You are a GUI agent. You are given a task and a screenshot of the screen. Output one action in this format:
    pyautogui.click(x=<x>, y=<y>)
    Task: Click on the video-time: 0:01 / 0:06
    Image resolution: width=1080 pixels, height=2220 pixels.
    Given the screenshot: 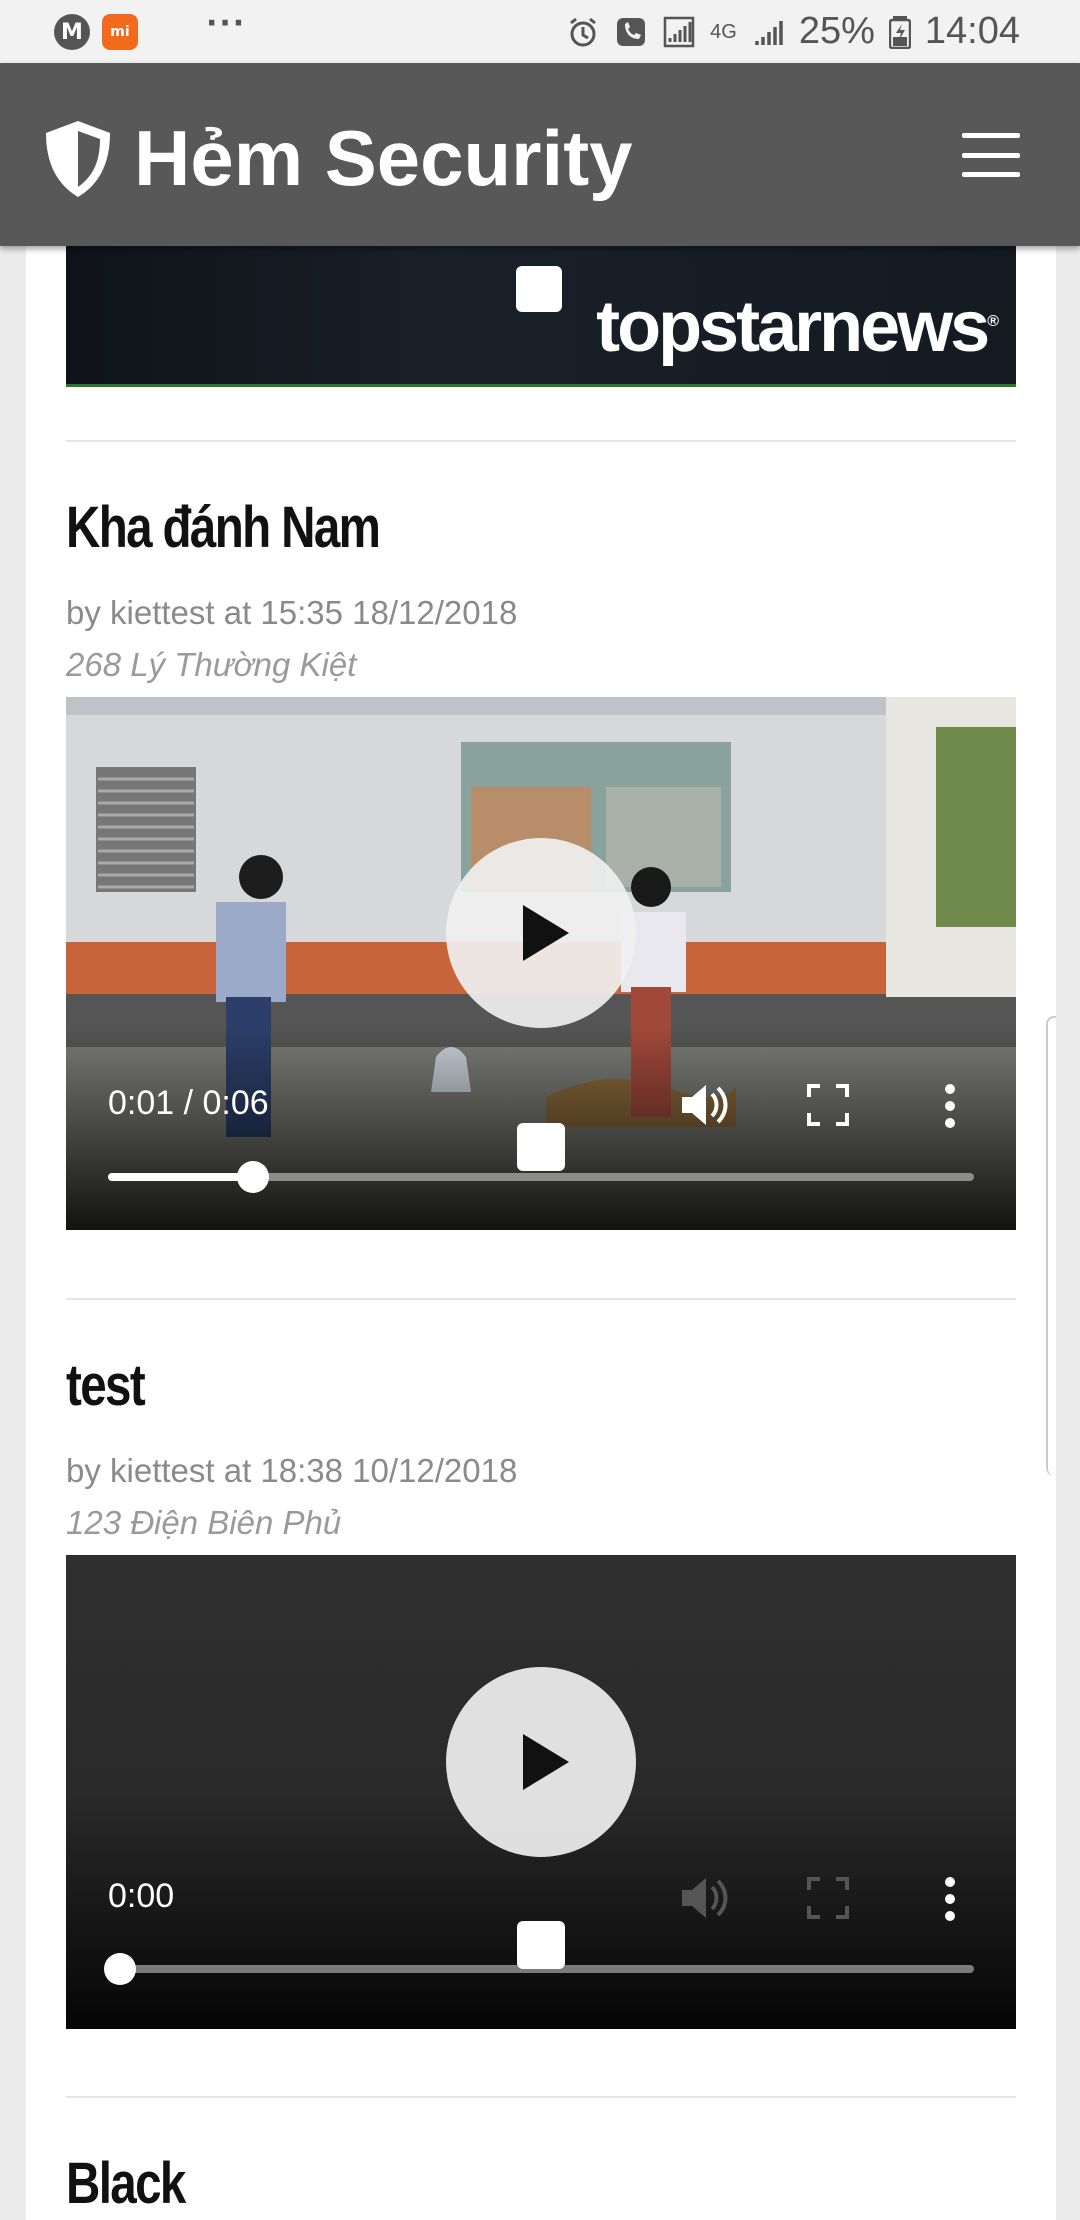 What is the action you would take?
    pyautogui.click(x=188, y=1103)
    